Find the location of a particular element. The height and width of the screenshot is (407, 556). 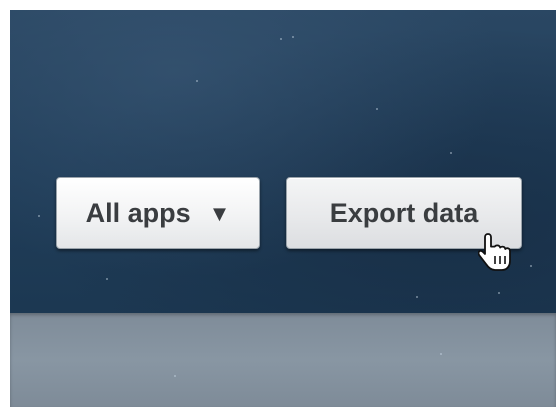

all-apps-dropdown: All apps ▼ is located at coordinates (158, 213).